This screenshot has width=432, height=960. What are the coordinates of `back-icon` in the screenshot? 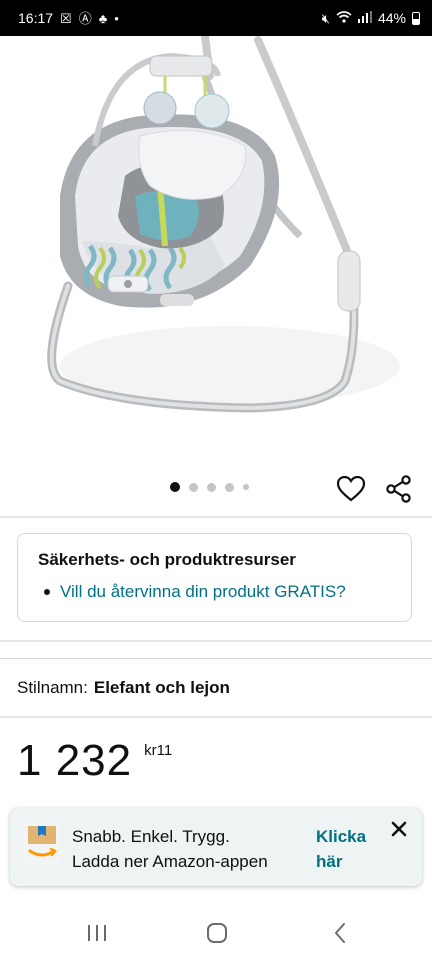 It's located at (340, 933).